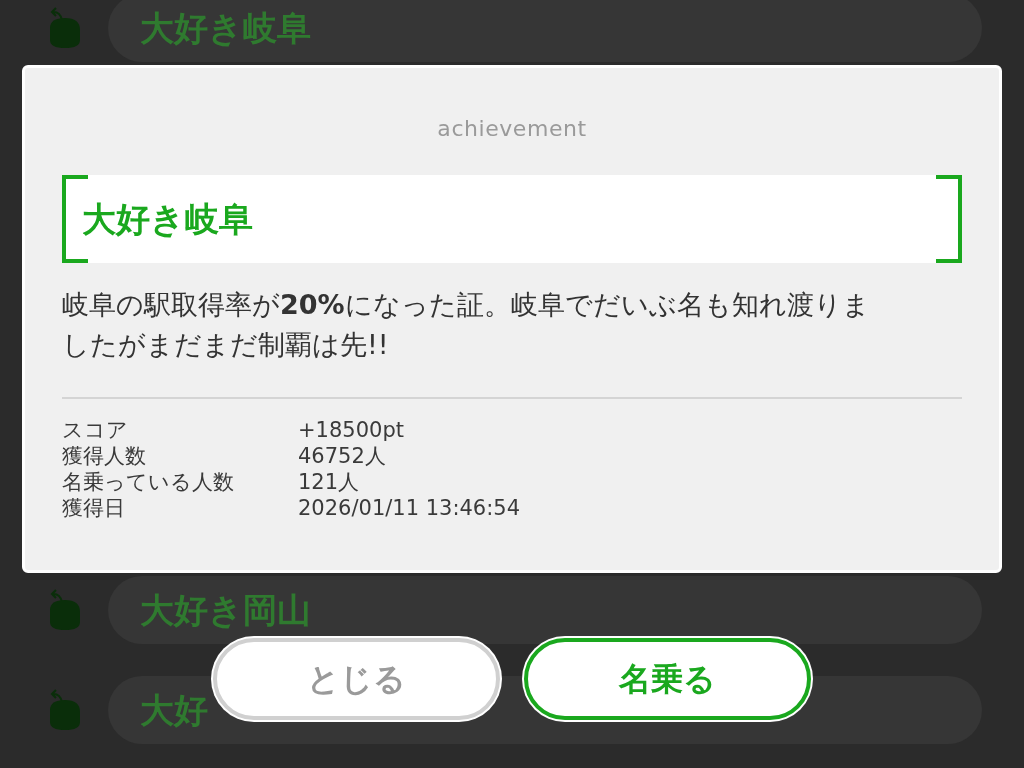 This screenshot has width=1024, height=768. I want to click on stat-value: 121人, so click(329, 482).